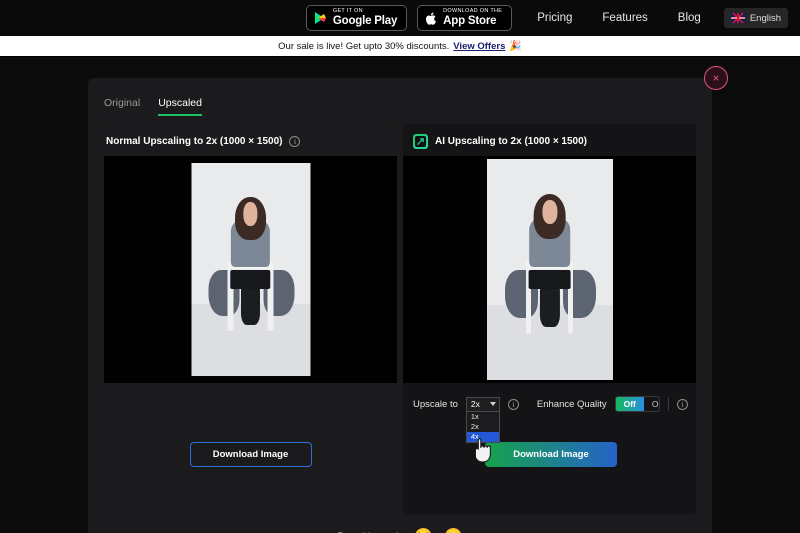 Image resolution: width=800 pixels, height=533 pixels. I want to click on party-popper-icon: 🎉, so click(515, 46).